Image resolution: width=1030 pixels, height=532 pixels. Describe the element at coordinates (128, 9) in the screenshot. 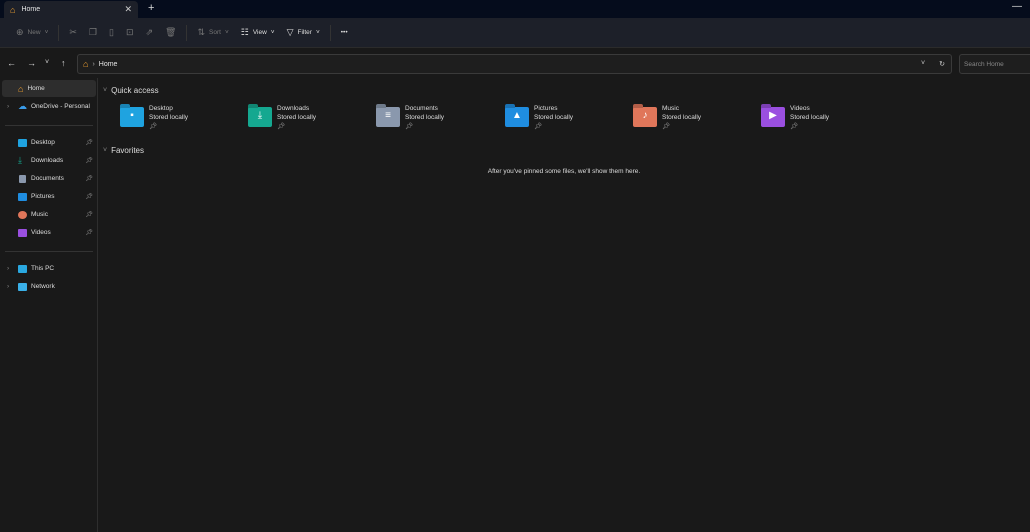

I see `close-tab-icon: ✕` at that location.